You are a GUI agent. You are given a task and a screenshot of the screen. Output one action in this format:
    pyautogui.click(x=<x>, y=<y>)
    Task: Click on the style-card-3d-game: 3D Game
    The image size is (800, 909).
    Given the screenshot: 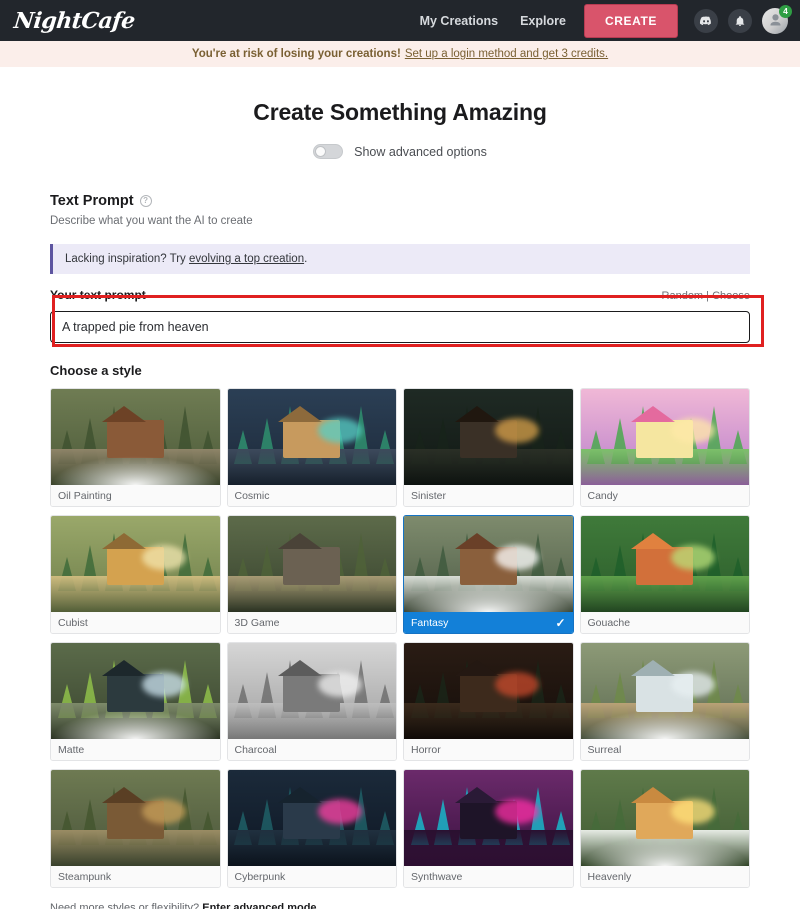 What is the action you would take?
    pyautogui.click(x=311, y=574)
    